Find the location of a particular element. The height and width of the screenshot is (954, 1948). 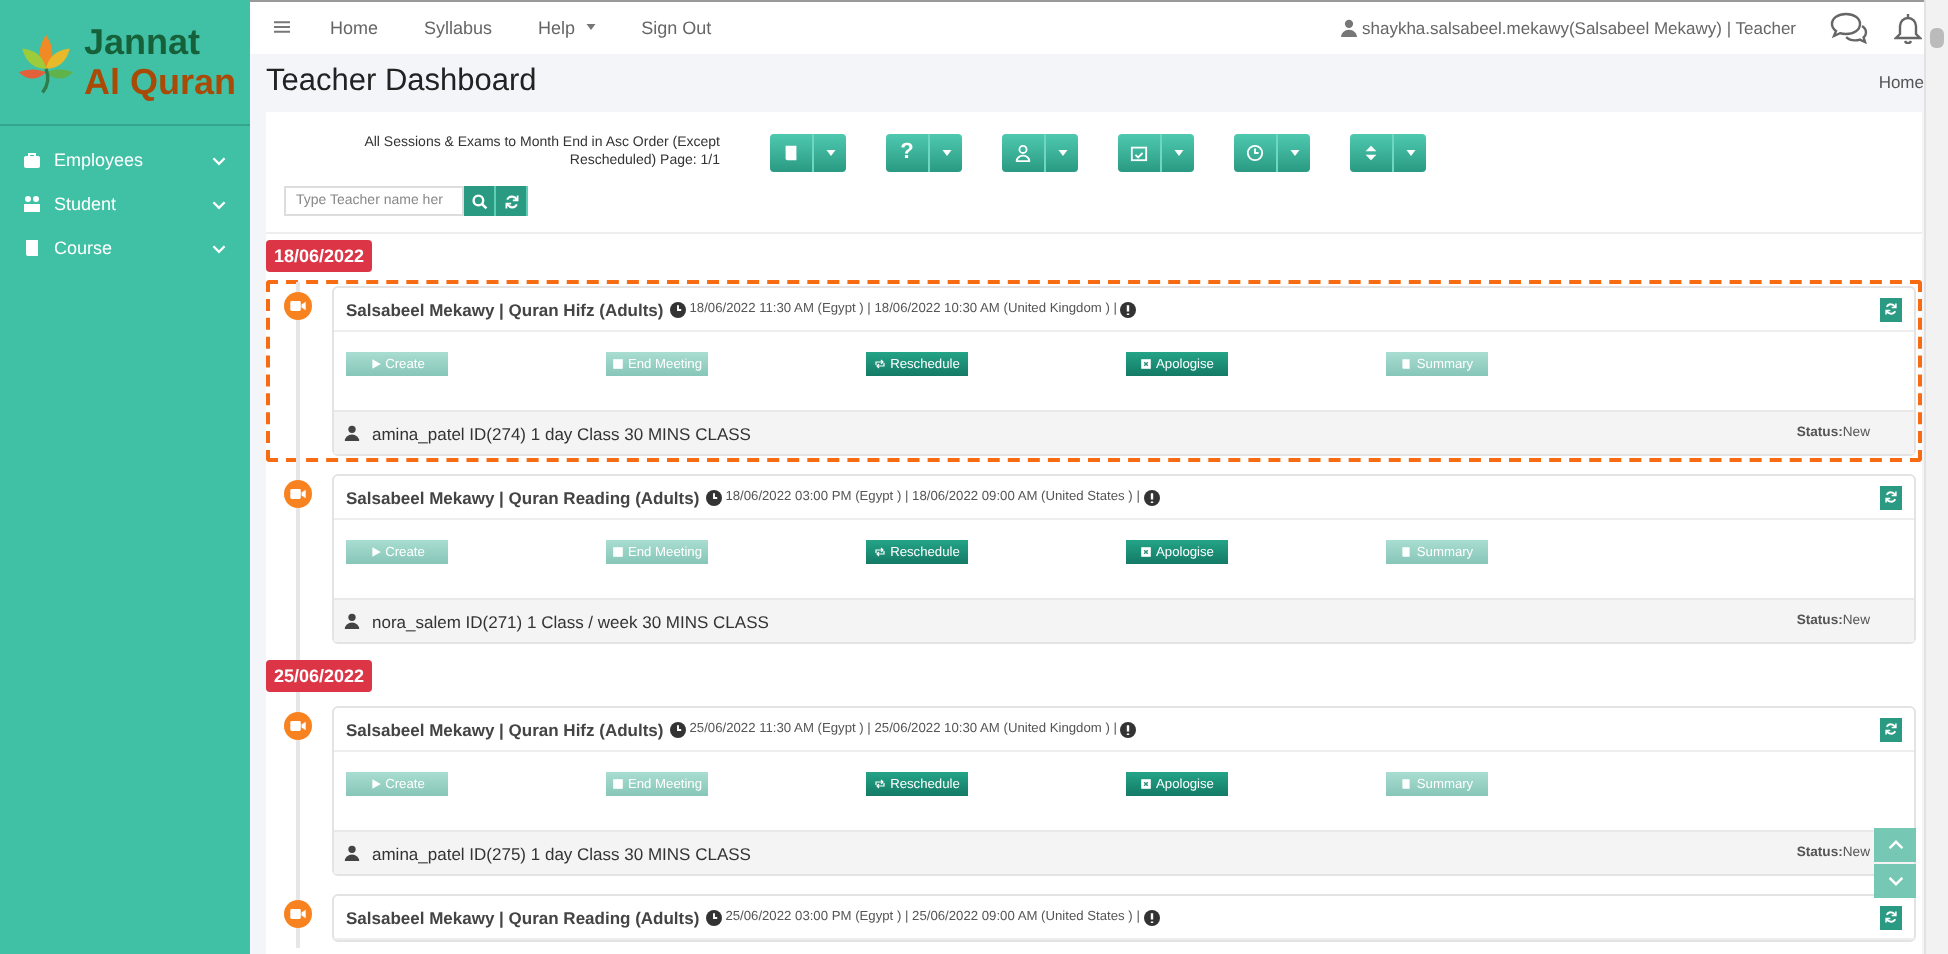

logo-text: Jannat is located at coordinates (143, 42).